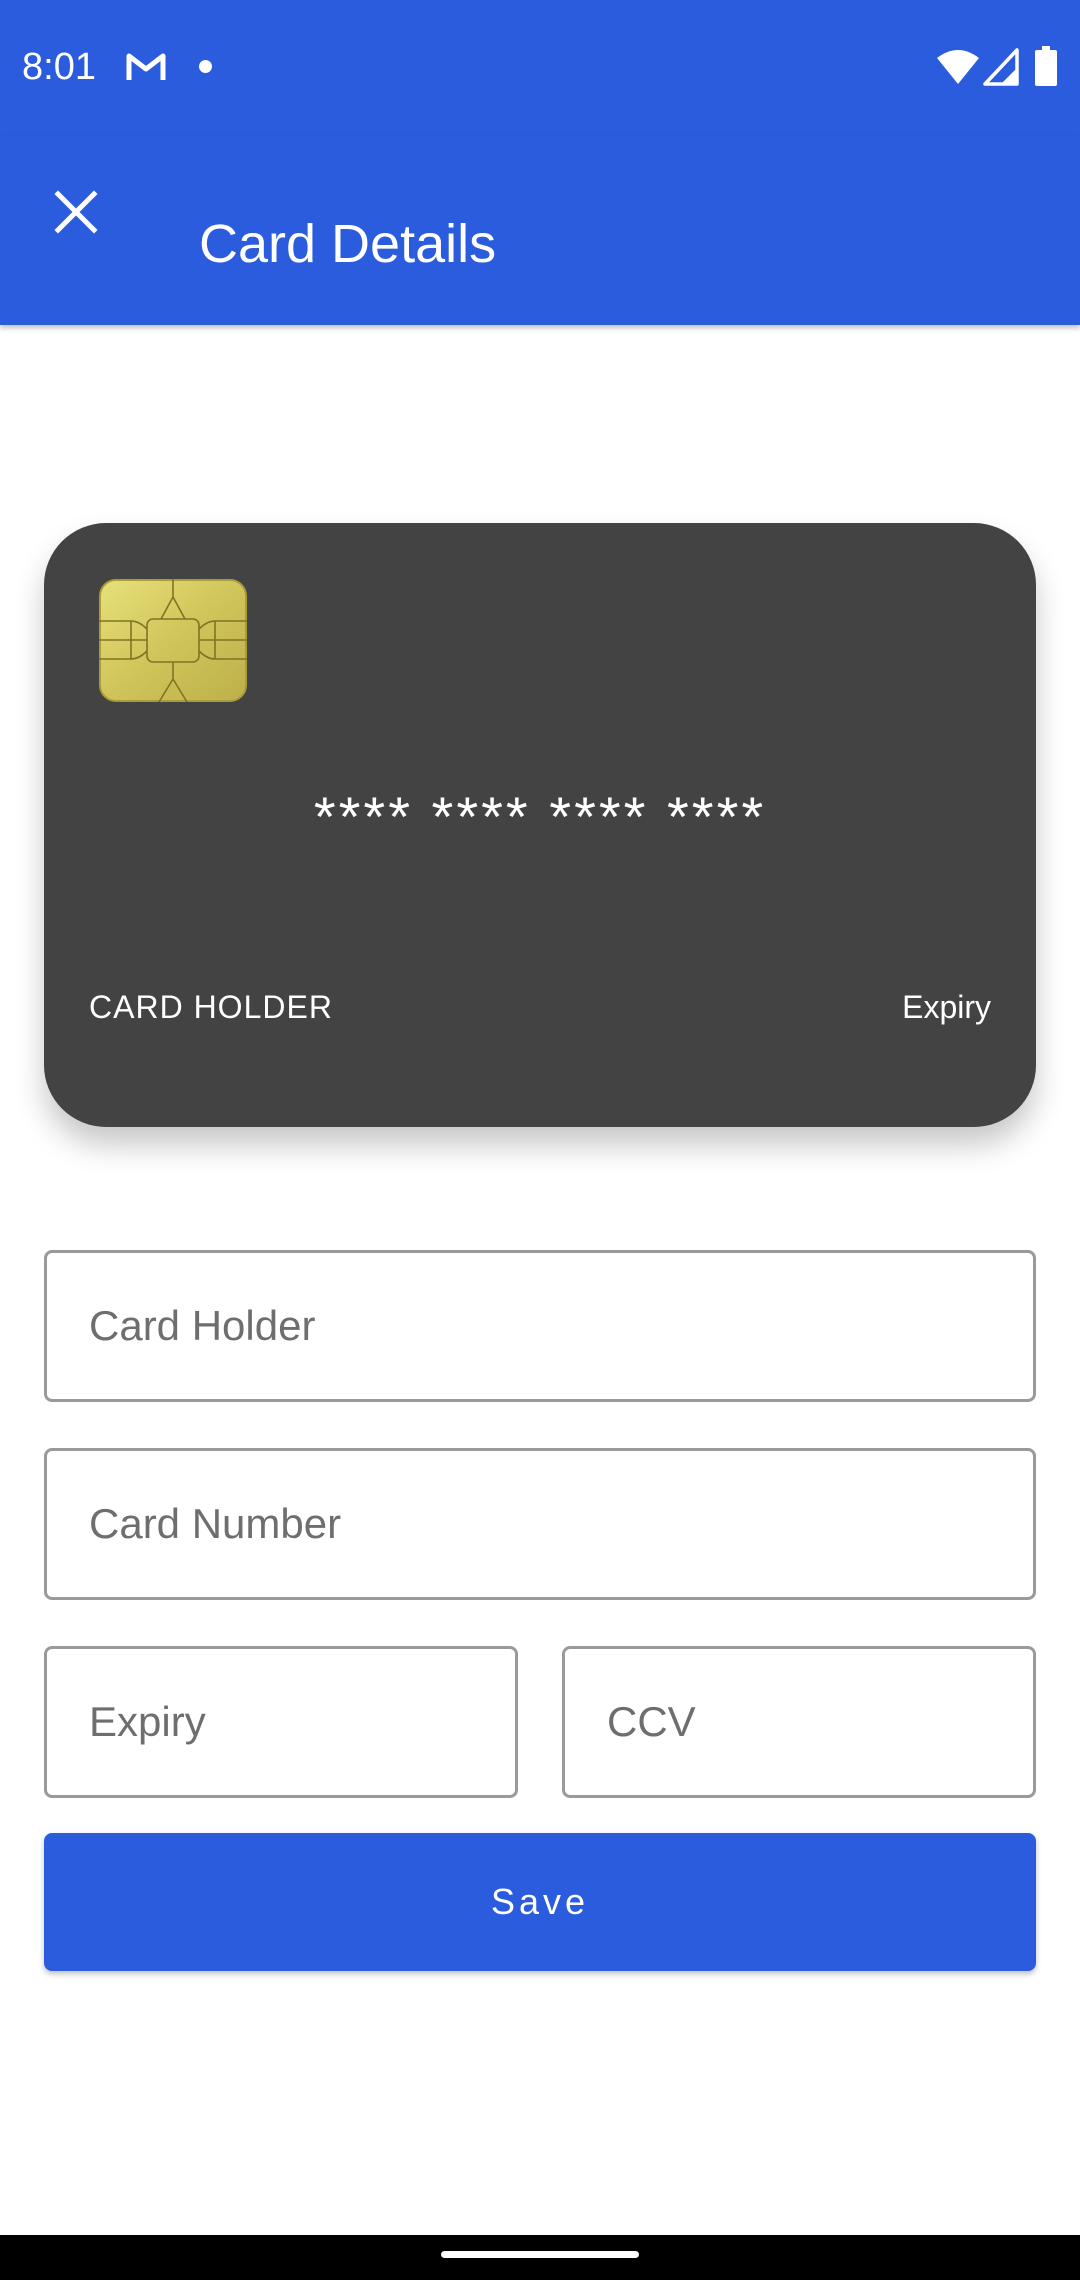  What do you see at coordinates (205, 66) in the screenshot?
I see `notification-dot-icon` at bounding box center [205, 66].